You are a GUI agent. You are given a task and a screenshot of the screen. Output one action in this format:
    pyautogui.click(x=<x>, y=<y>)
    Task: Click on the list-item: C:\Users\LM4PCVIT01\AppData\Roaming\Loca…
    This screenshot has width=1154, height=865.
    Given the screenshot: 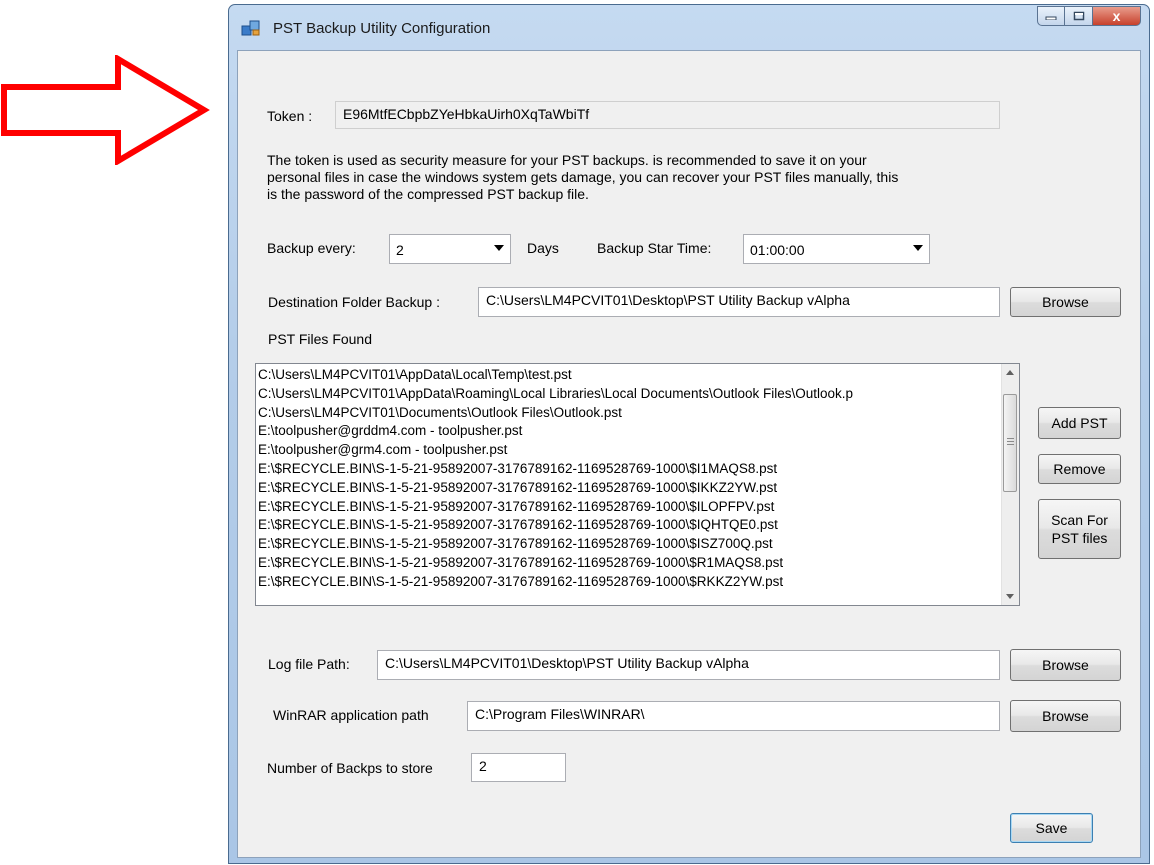 What is the action you would take?
    pyautogui.click(x=629, y=394)
    